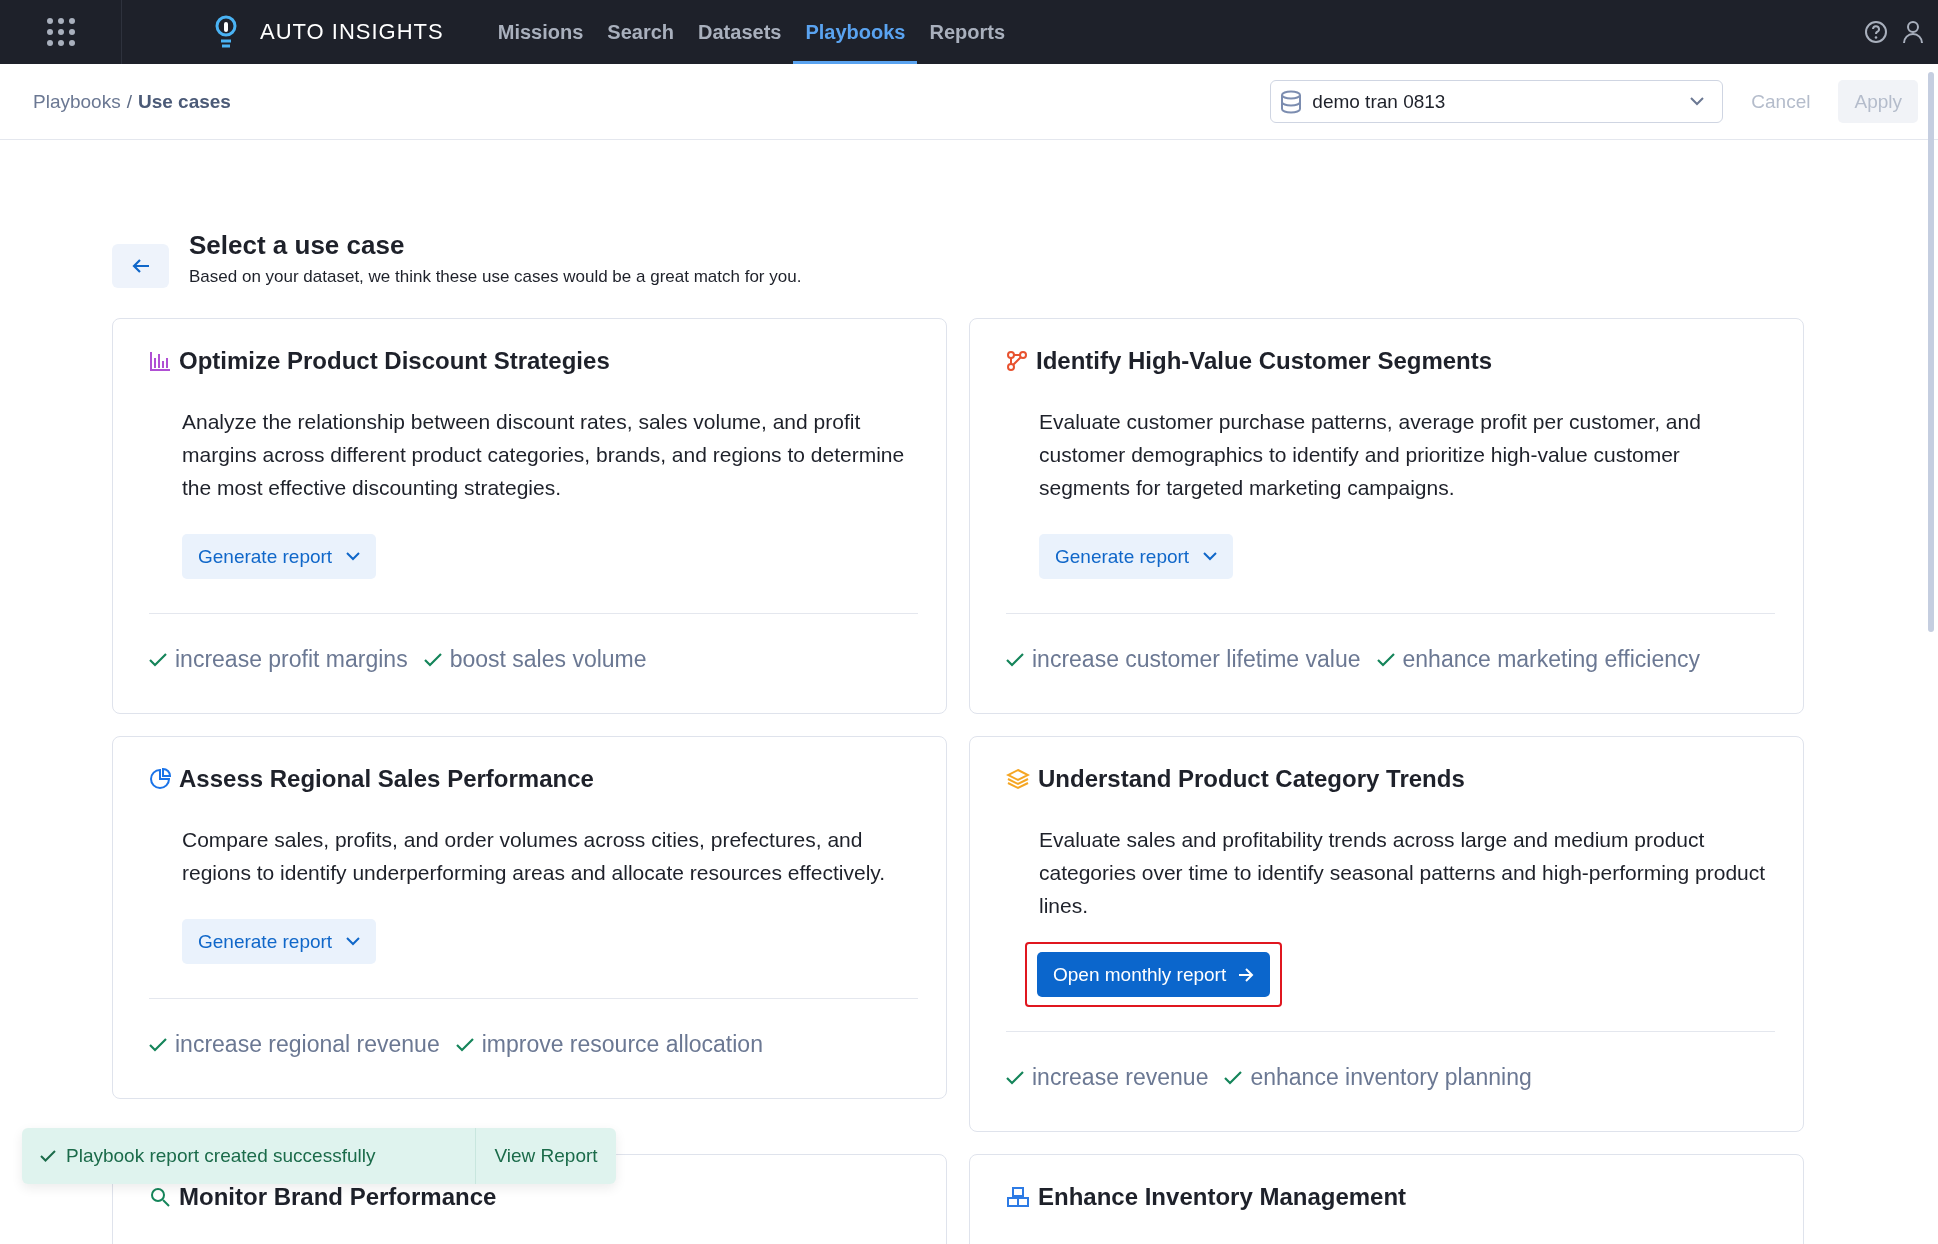 This screenshot has width=1938, height=1244. Describe the element at coordinates (641, 32) in the screenshot. I see `nav-tab: Search` at that location.